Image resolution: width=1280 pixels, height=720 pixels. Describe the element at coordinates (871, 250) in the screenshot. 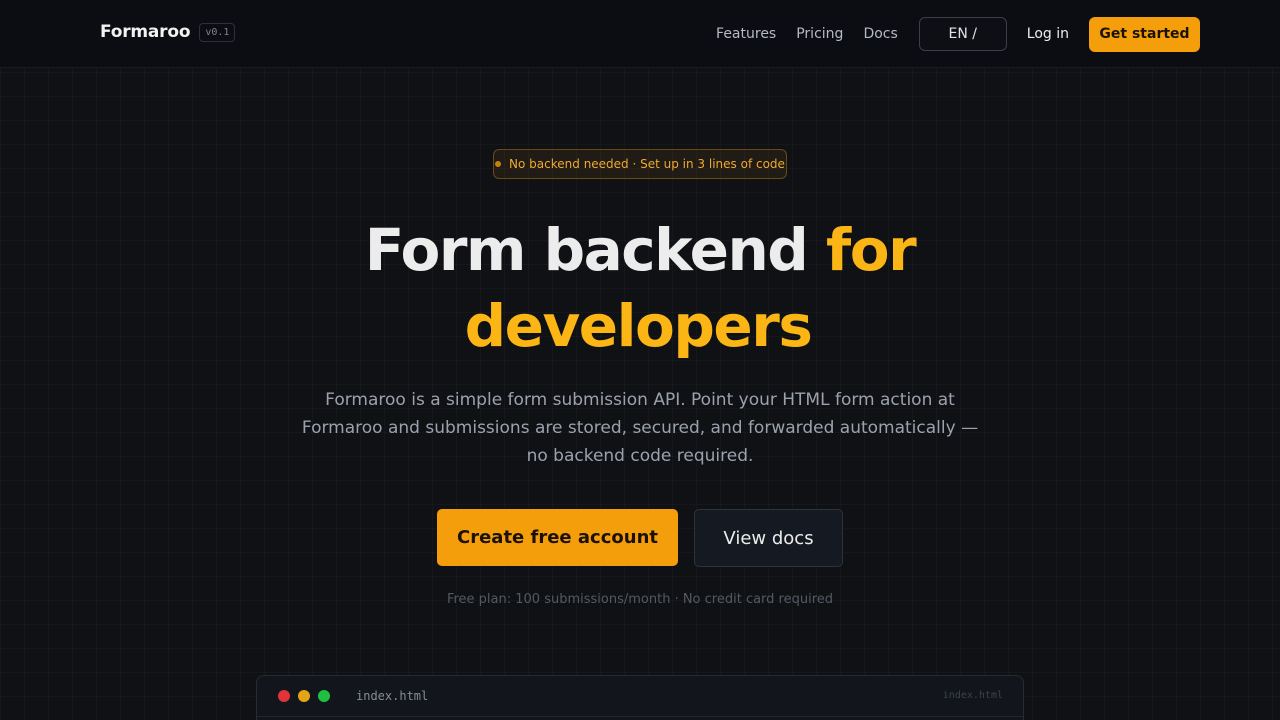

I see `hero-title-accent-for: for` at that location.